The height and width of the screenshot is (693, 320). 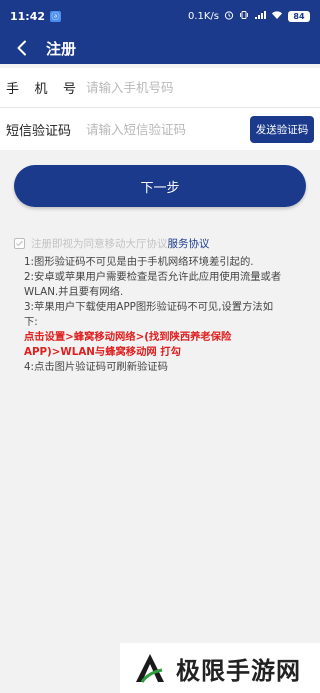 I want to click on alarm-icon, so click(x=229, y=16).